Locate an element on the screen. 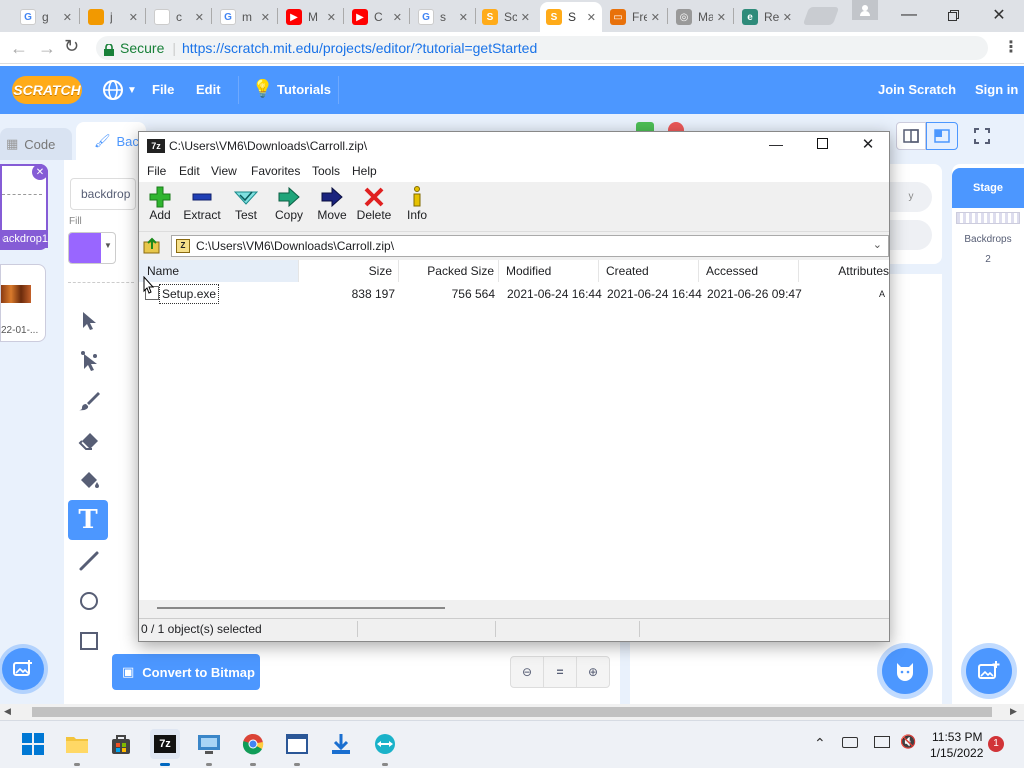 Image resolution: width=1024 pixels, height=768 pixels. choose-sprite-button is located at coordinates (905, 671).